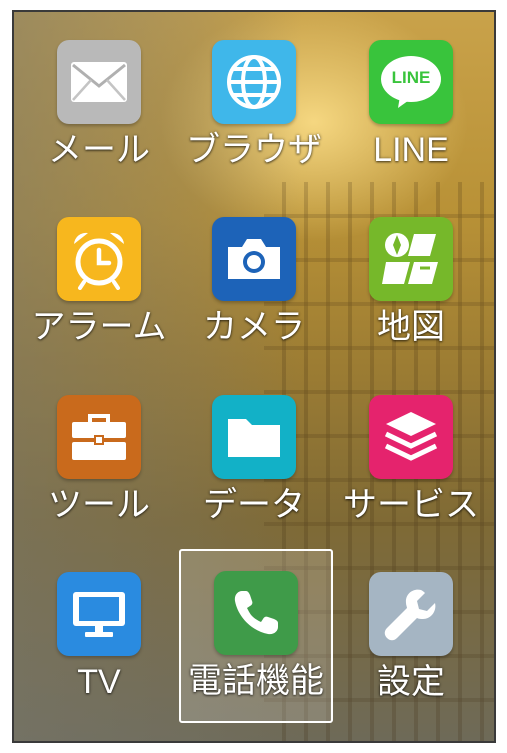  I want to click on tv-icon, so click(99, 614).